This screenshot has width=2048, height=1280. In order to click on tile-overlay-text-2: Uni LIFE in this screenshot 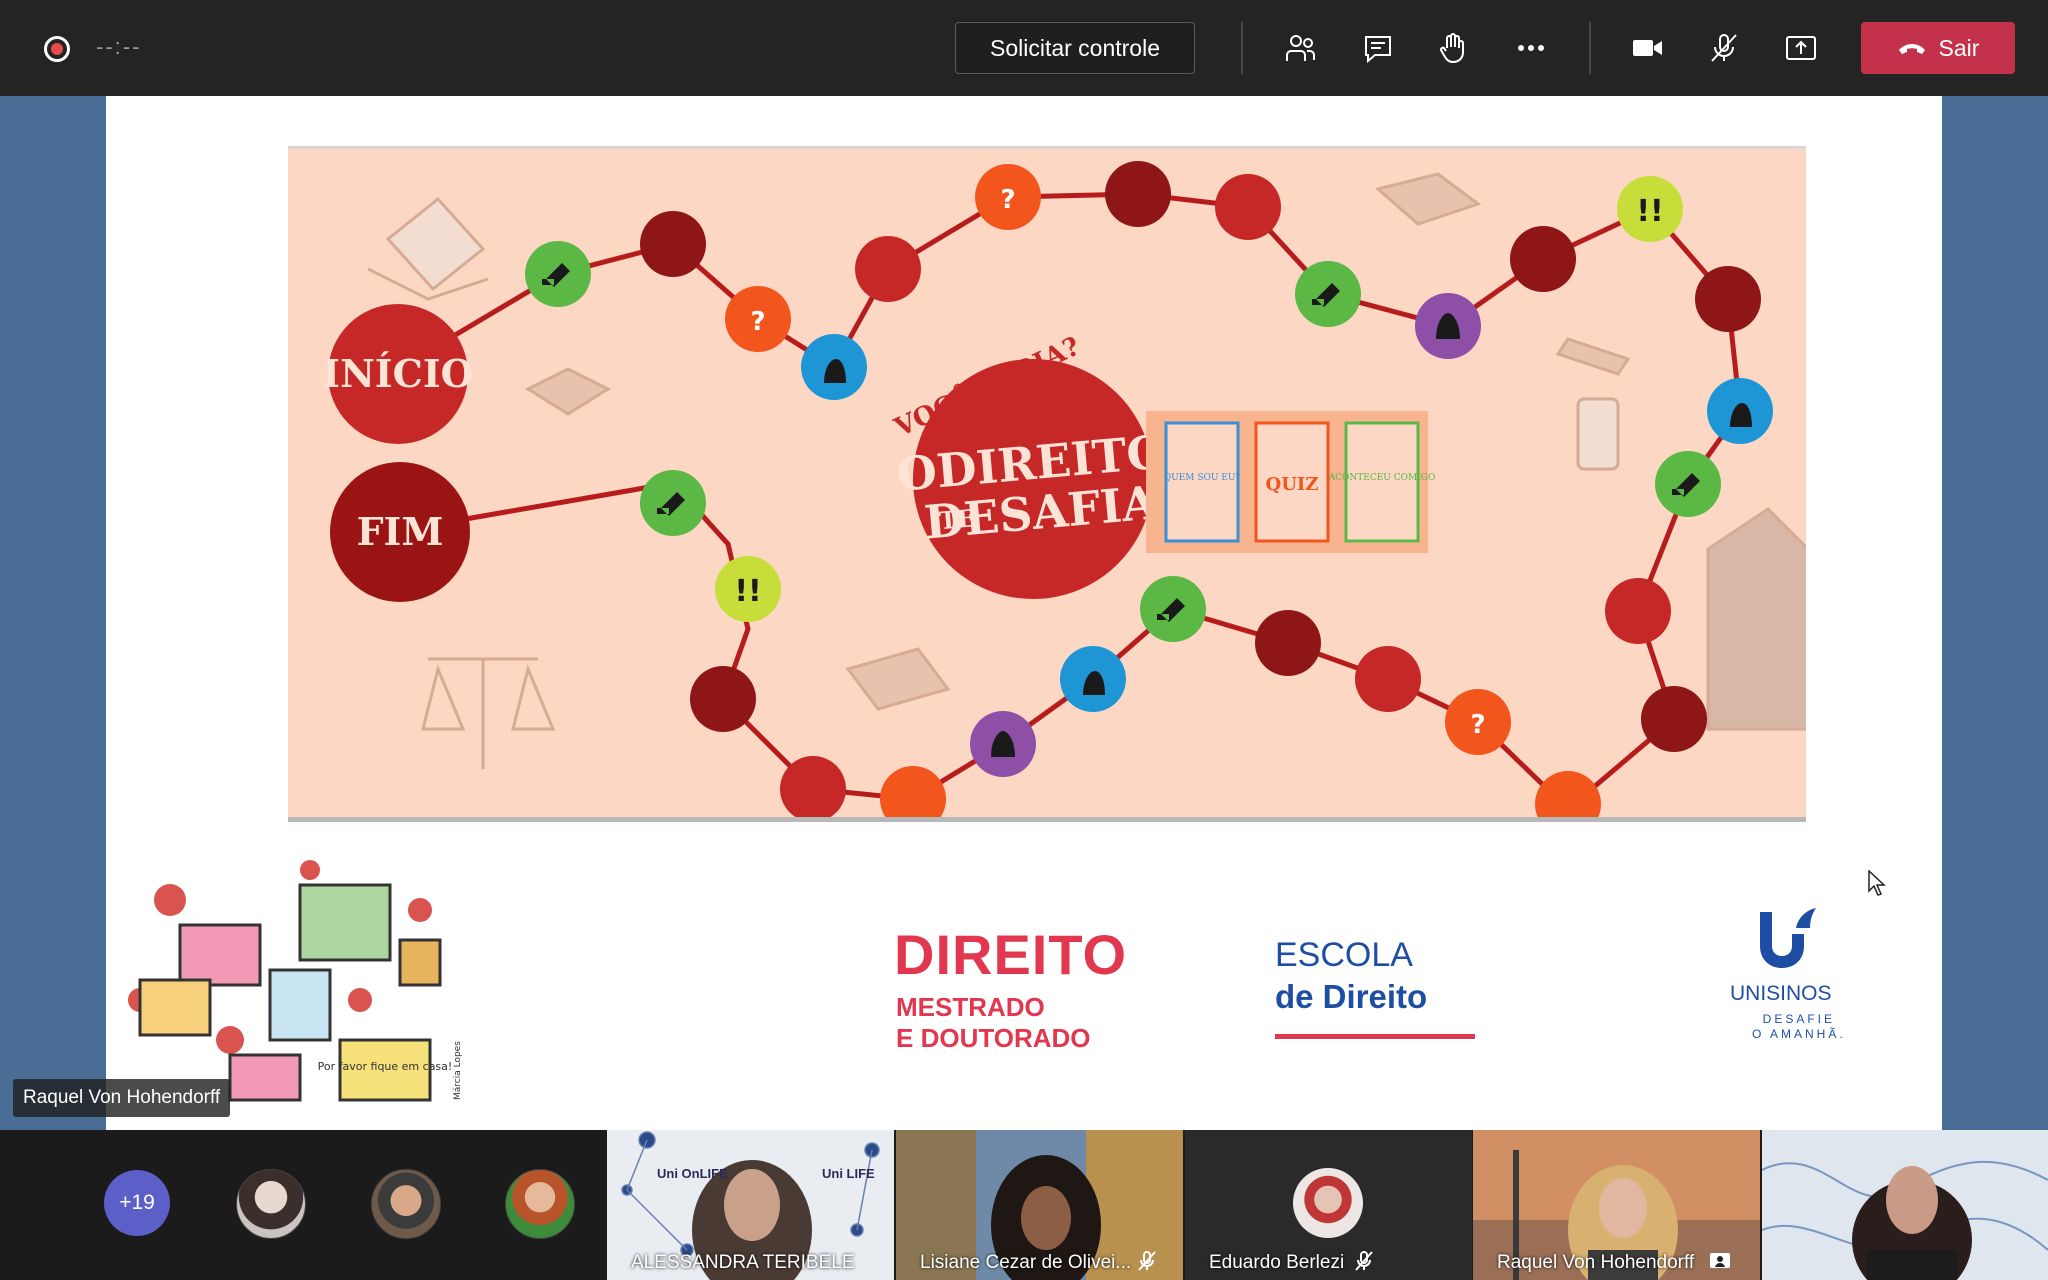, I will do `click(848, 1173)`.